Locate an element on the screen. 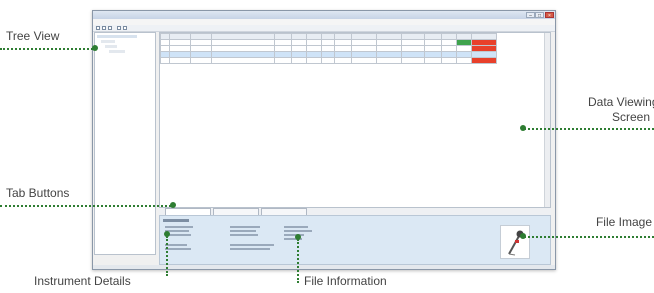  toolbar is located at coordinates (324, 28).